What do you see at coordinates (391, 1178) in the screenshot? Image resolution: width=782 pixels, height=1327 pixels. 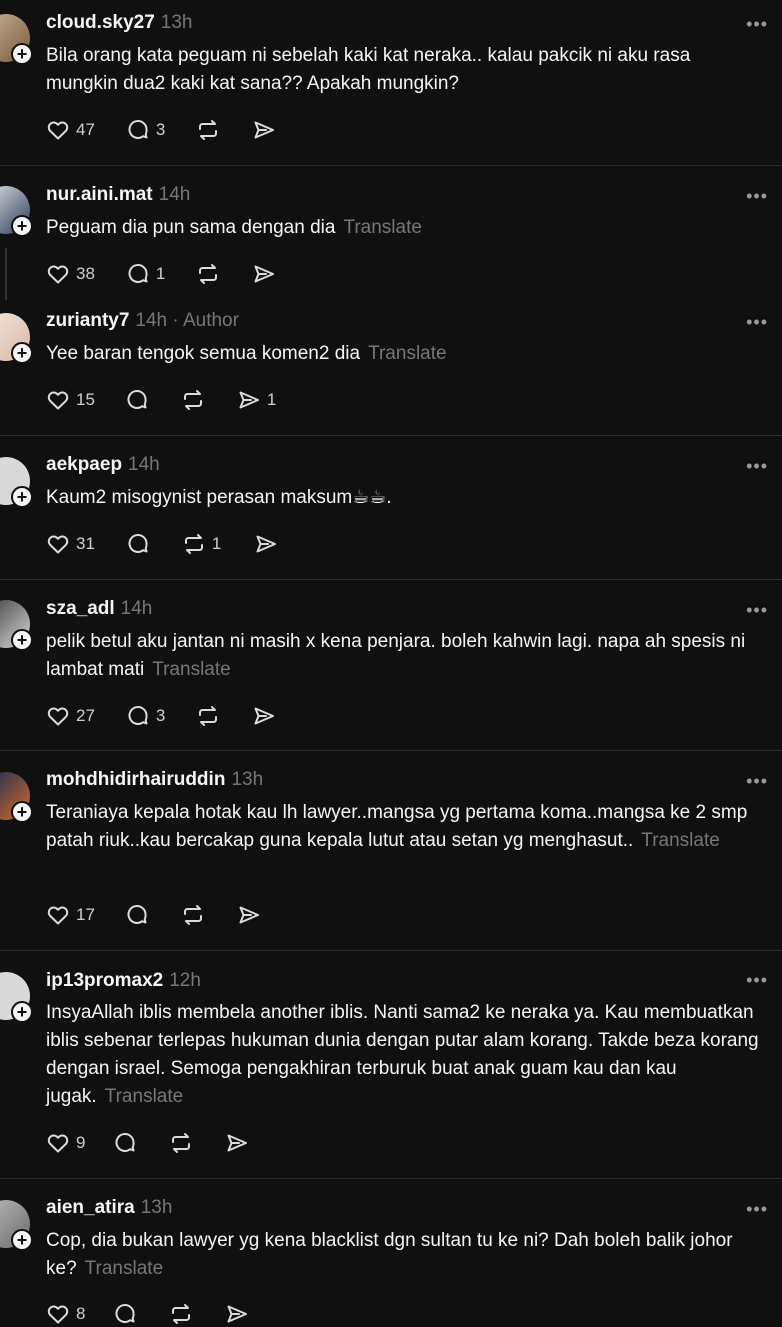 I see `divider` at bounding box center [391, 1178].